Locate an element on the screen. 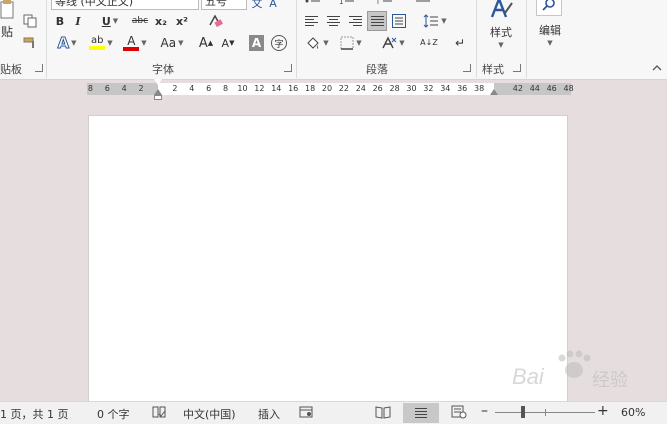 The image size is (667, 424). decrease-indent-icon is located at coordinates (423, 3).